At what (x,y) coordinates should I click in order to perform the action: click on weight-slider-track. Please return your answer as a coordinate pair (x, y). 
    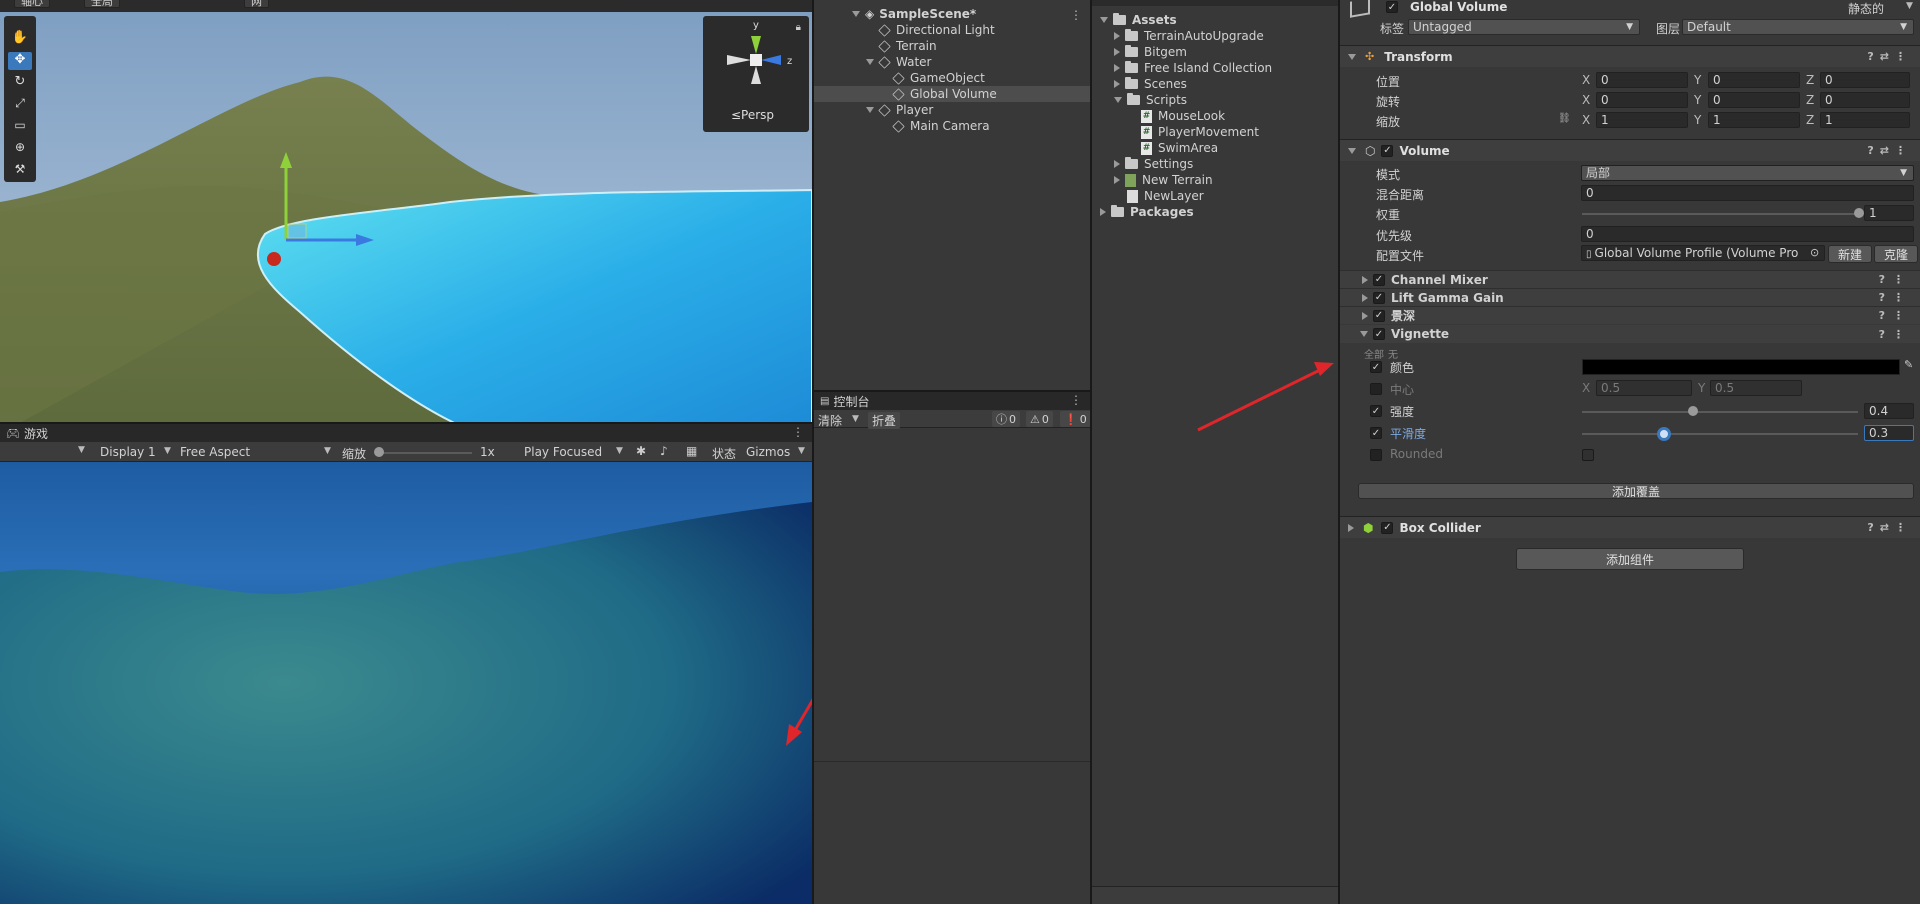
    Looking at the image, I should click on (1720, 214).